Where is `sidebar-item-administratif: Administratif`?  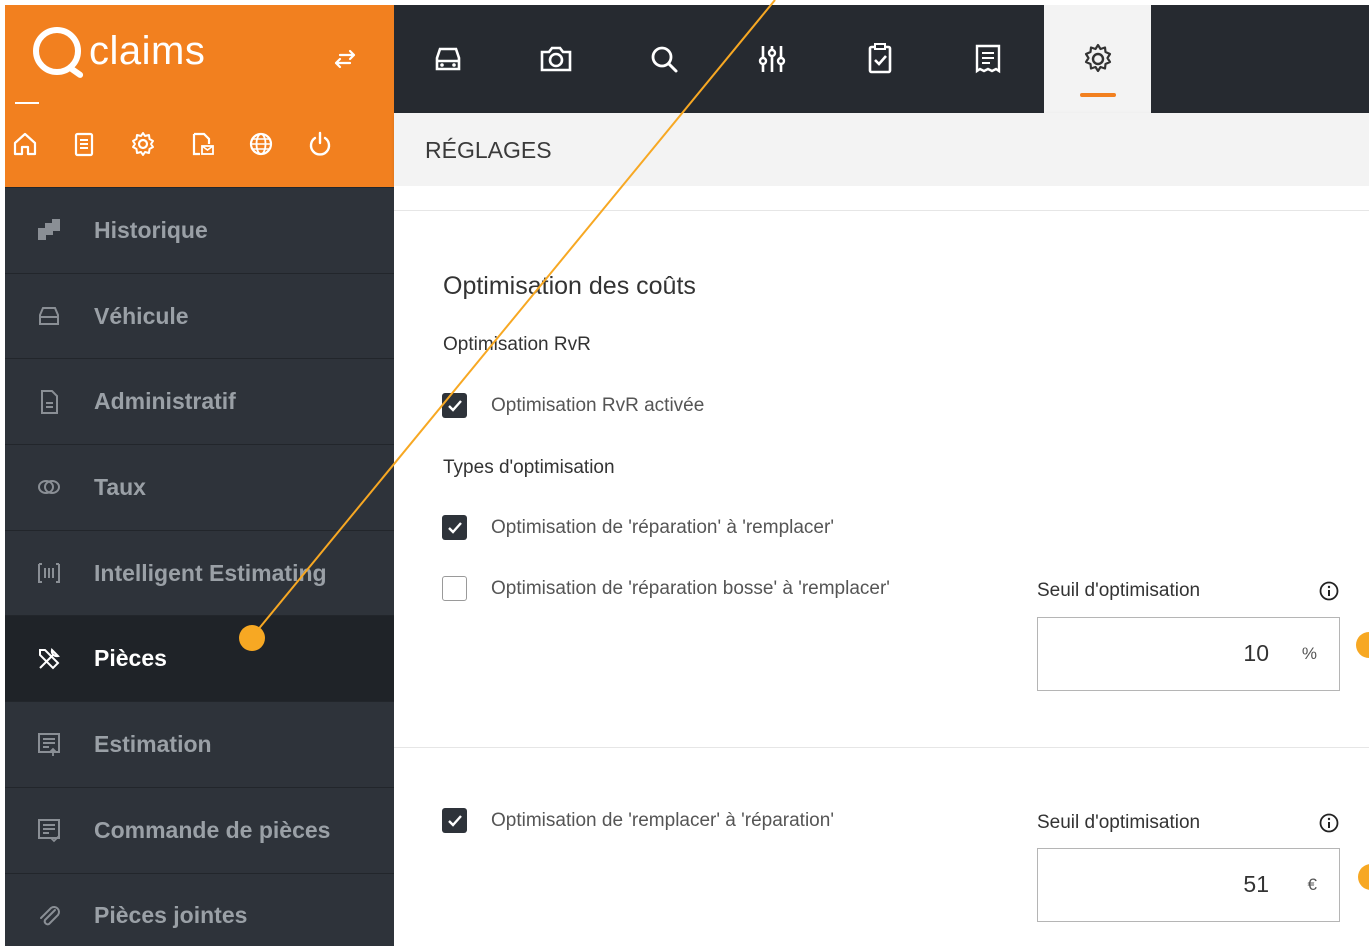 sidebar-item-administratif: Administratif is located at coordinates (199, 401).